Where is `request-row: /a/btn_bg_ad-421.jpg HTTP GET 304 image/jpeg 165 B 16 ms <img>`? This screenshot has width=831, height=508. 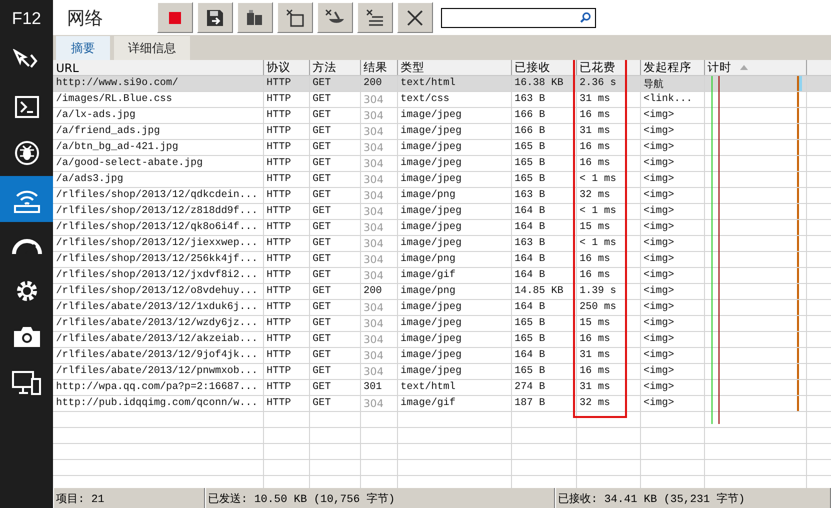
request-row: /a/btn_bg_ad-421.jpg HTTP GET 304 image/jpeg 165 B 16 ms <img> is located at coordinates (442, 148).